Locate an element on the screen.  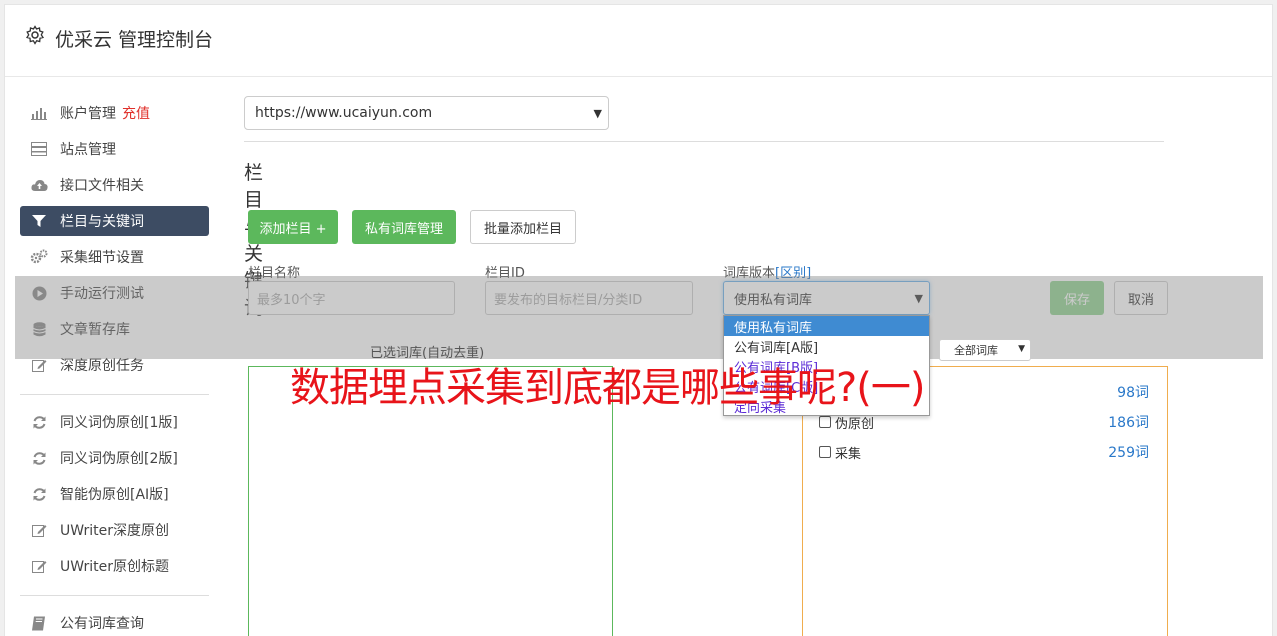
sidebar-item-ai-rewrite: 智能伪原创[AI版] is located at coordinates (114, 494).